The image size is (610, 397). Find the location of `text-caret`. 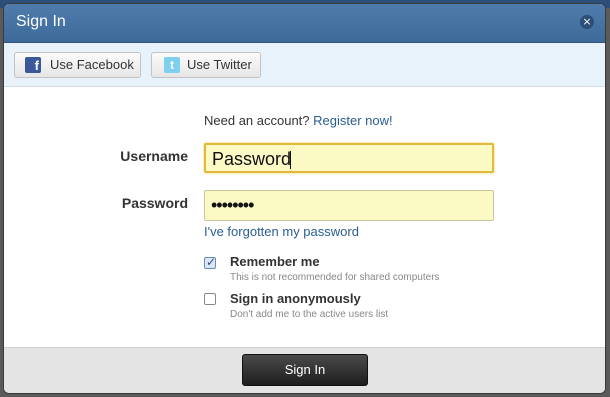

text-caret is located at coordinates (290, 160).